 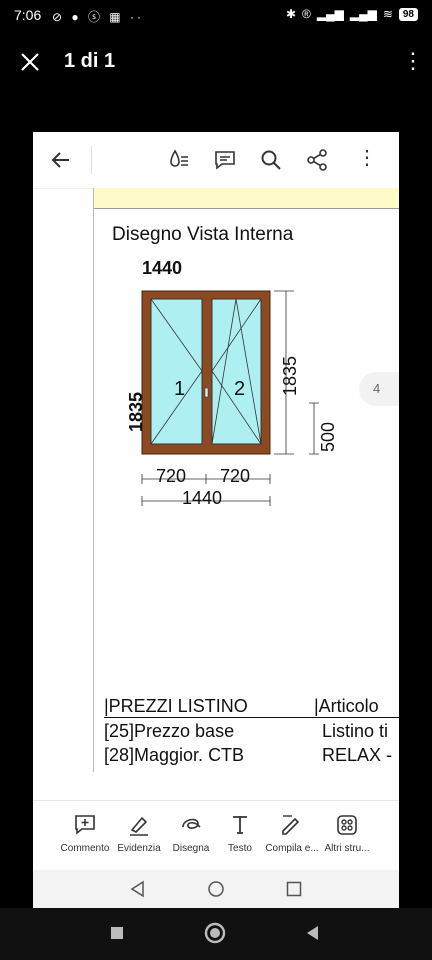 I want to click on viewer-top-bar: 1 di 1 ⋮, so click(x=216, y=62).